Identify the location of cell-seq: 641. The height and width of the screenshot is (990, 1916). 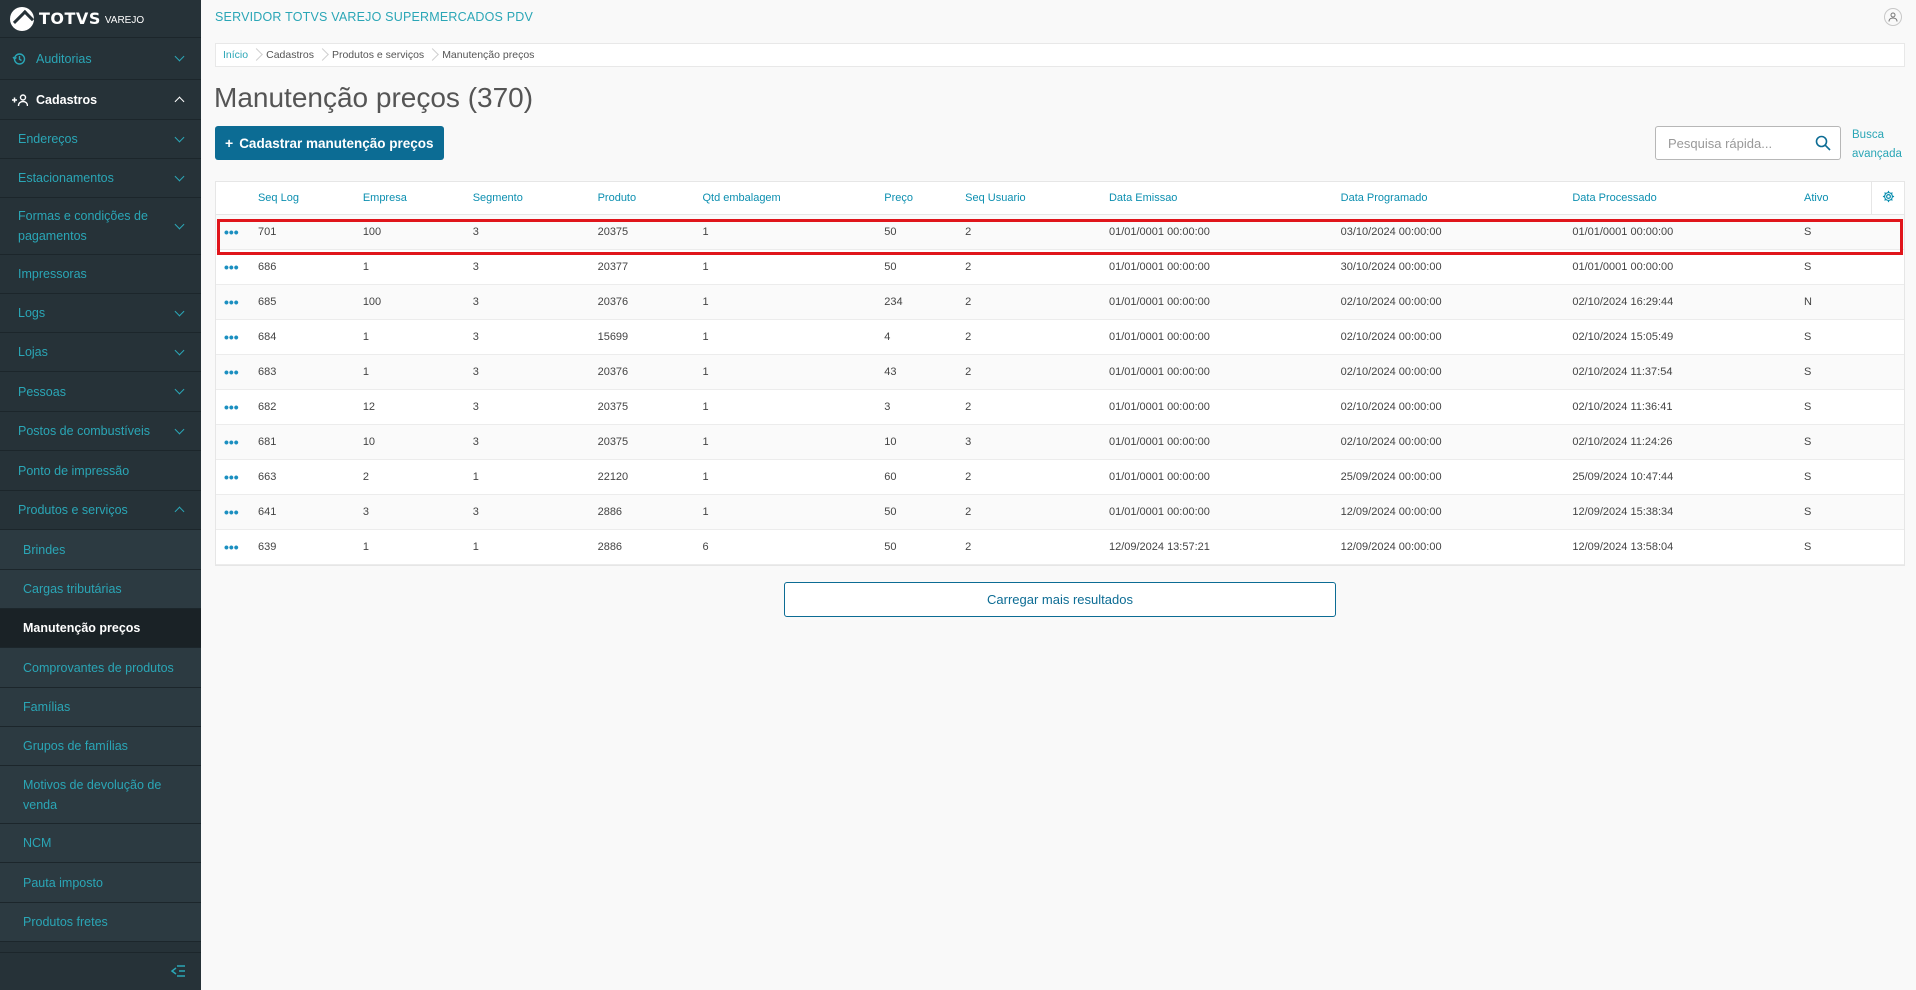
(306, 512).